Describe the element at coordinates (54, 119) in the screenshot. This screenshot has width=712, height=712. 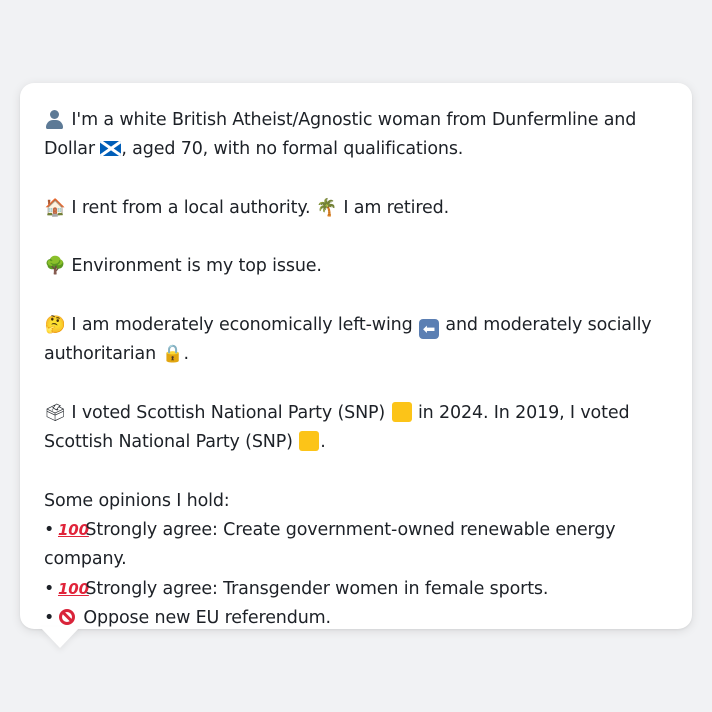
I see `person-silhouette-icon` at that location.